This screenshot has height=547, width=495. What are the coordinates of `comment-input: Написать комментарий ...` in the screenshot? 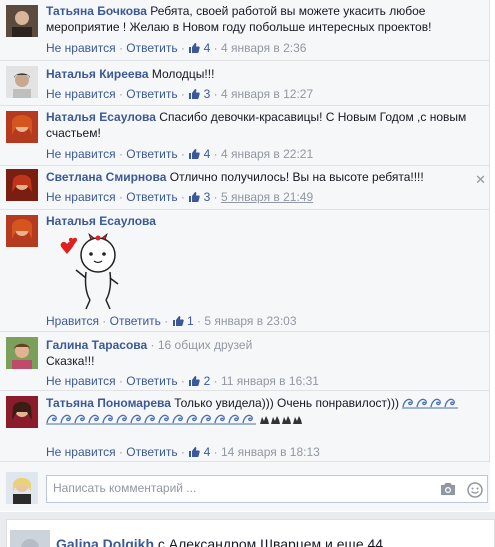 It's located at (267, 489).